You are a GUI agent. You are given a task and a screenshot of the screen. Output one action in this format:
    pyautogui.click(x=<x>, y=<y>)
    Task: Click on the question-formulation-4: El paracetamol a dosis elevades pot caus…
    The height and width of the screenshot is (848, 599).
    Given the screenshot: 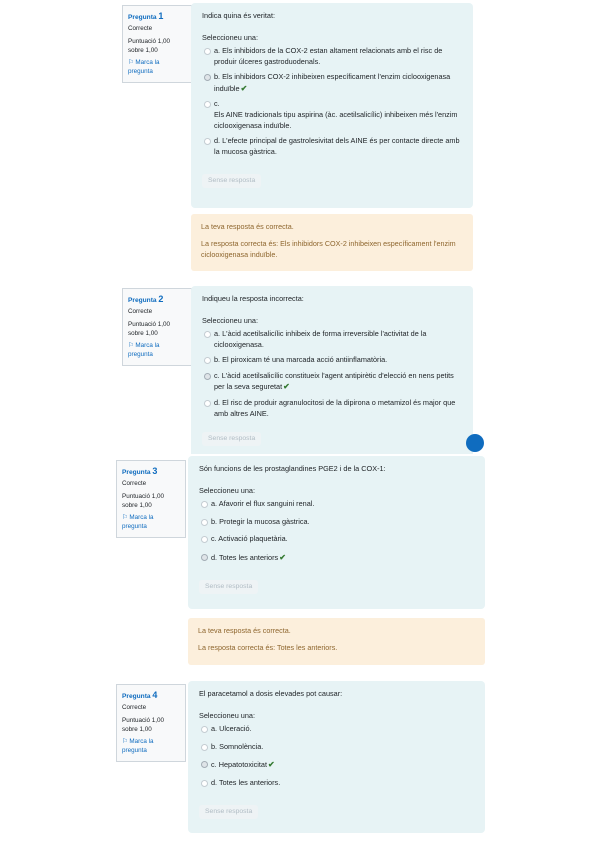 What is the action you would take?
    pyautogui.click(x=336, y=757)
    